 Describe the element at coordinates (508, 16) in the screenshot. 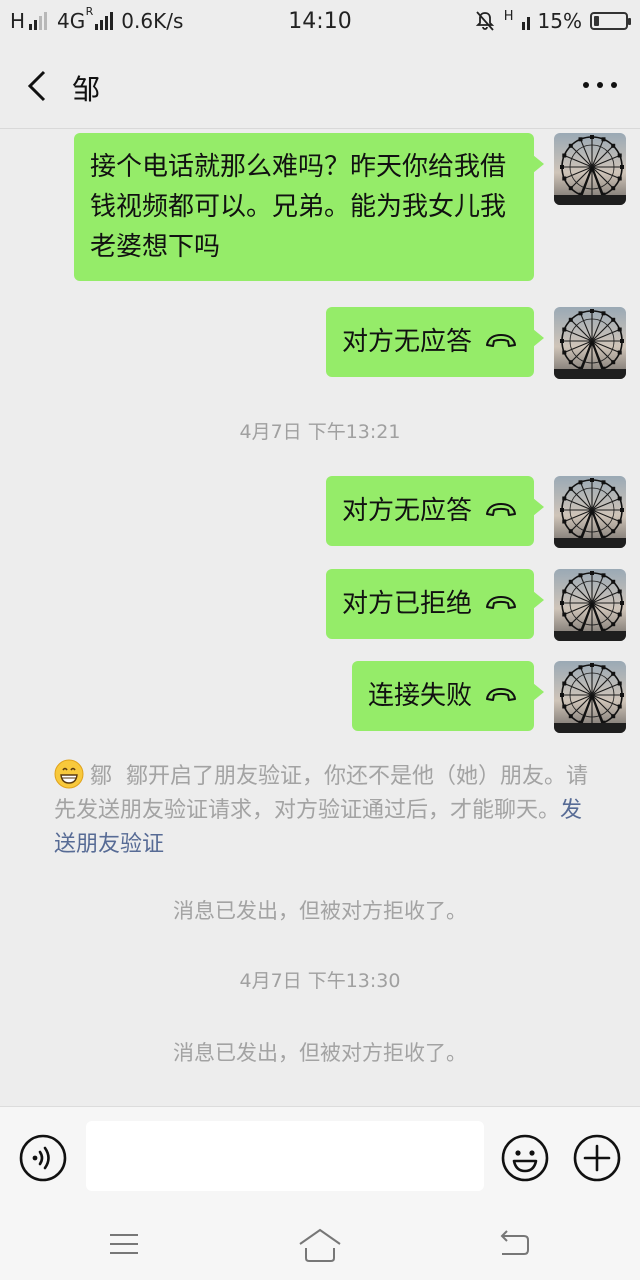

I see `signal-type: H` at that location.